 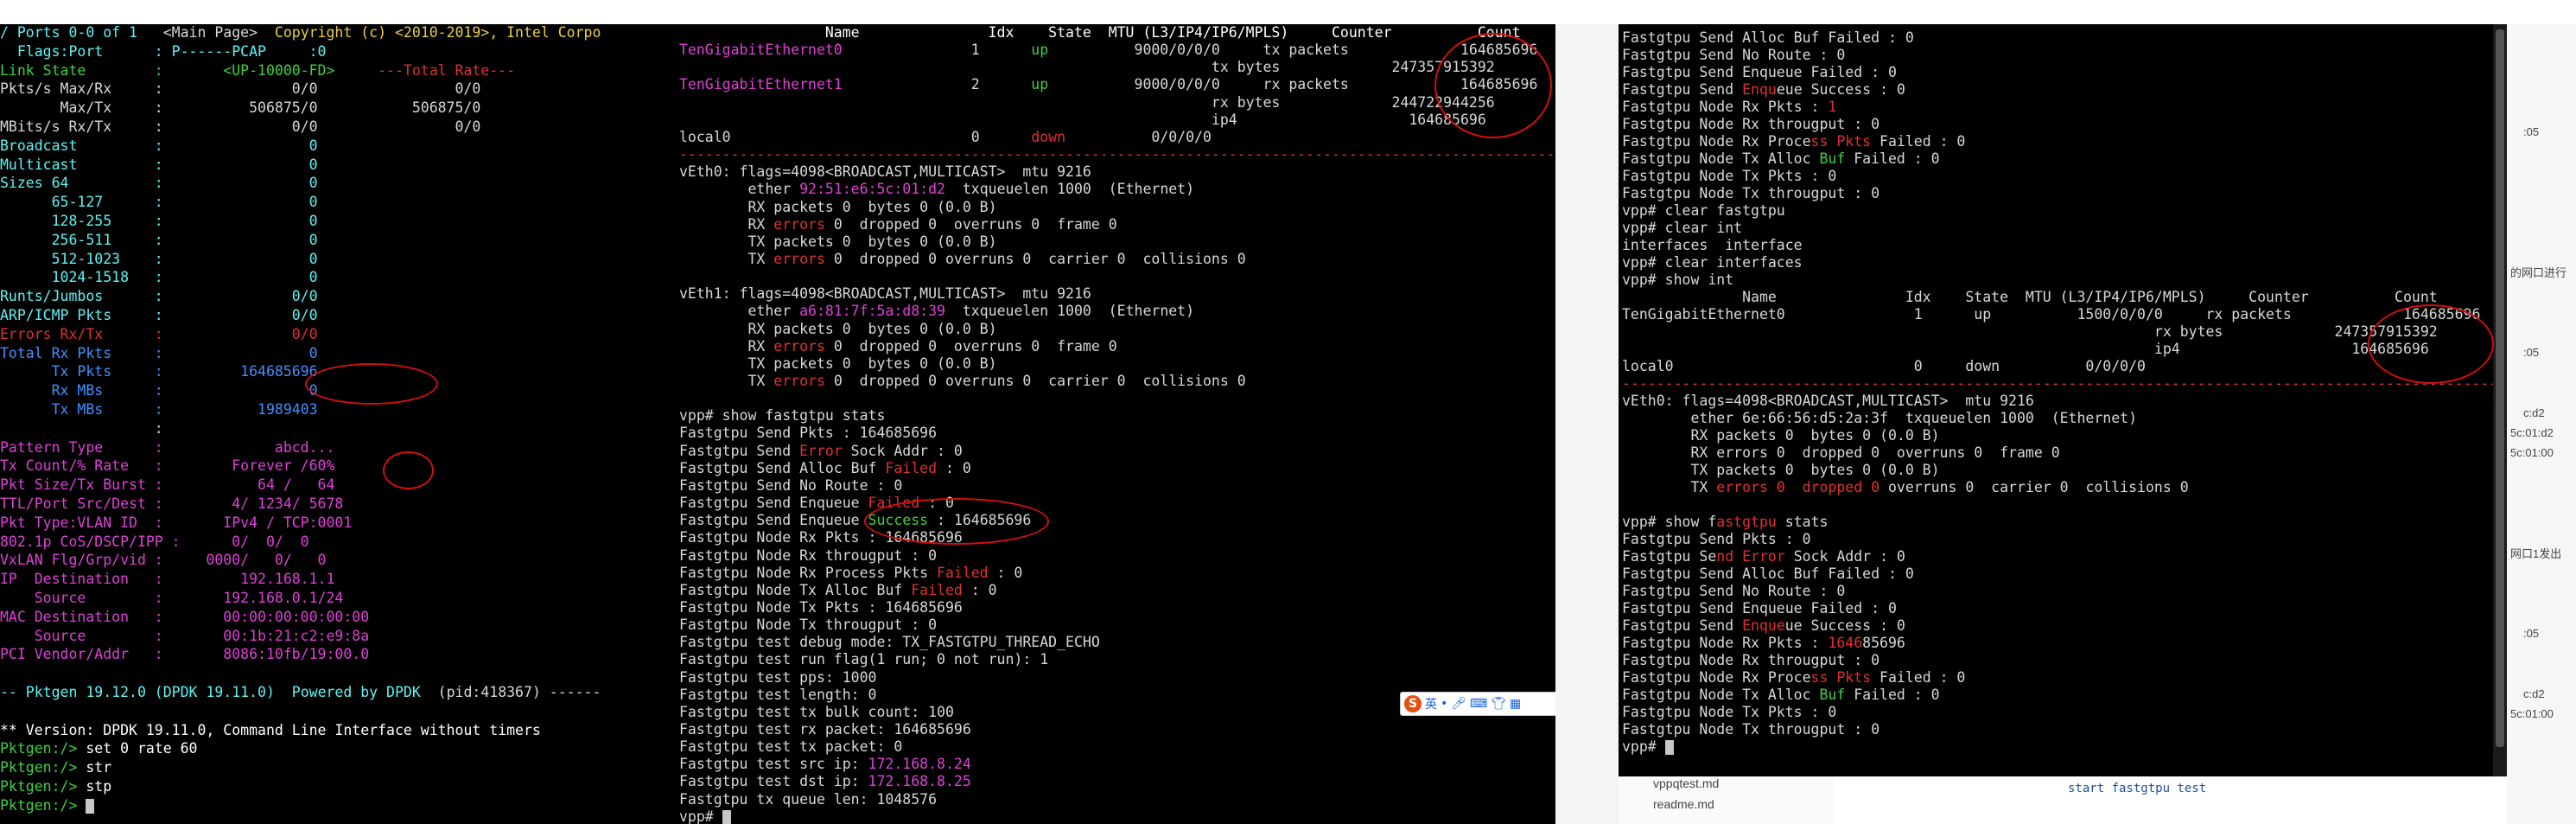 What do you see at coordinates (159, 372) in the screenshot?
I see `terminal-line: Tx Pkts : 164685696` at bounding box center [159, 372].